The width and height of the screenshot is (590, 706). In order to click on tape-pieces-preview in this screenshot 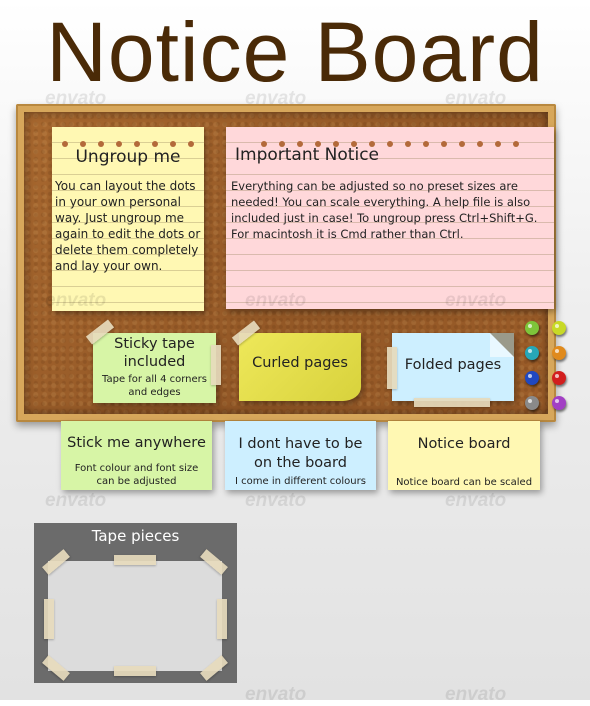, I will do `click(135, 616)`.